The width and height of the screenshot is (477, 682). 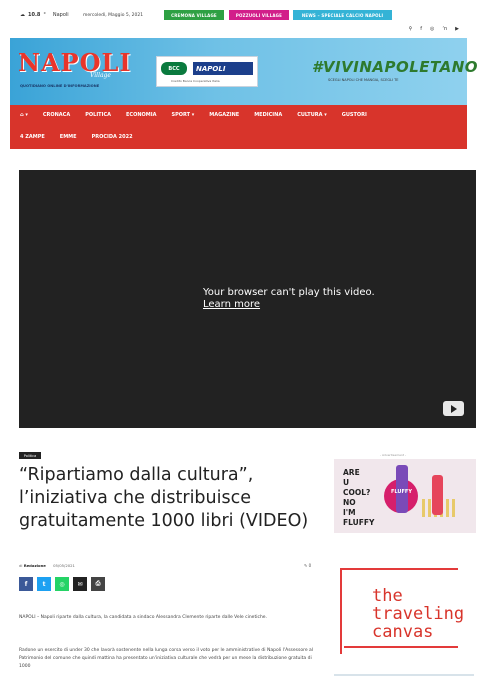 I want to click on nav-item-cronaca: CRONACA, so click(x=56, y=115).